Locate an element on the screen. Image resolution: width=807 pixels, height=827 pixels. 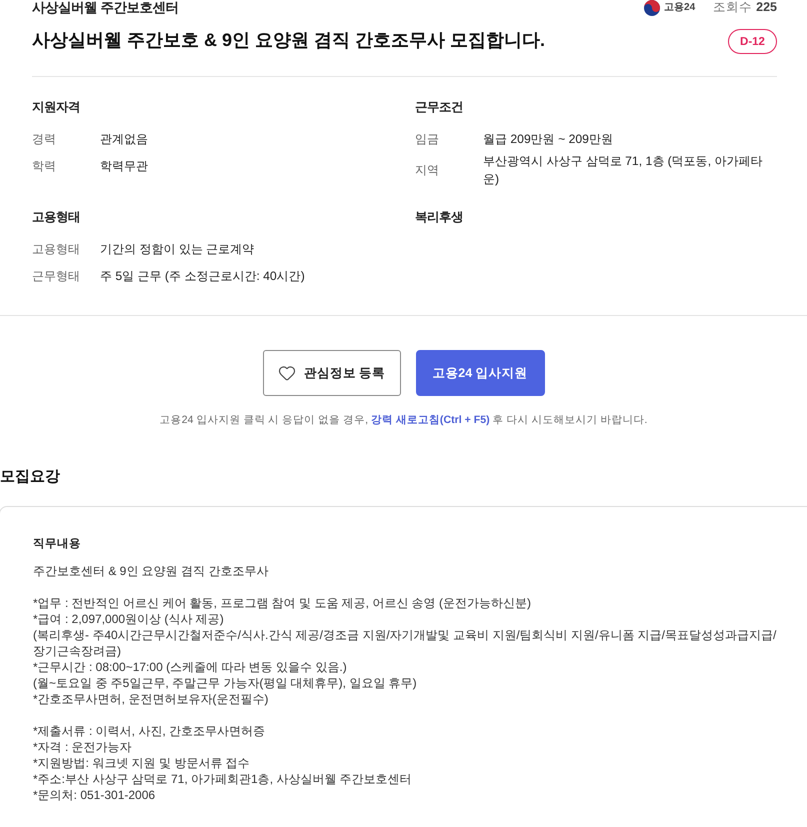
apply-button: 고용24 입사지원 is located at coordinates (480, 373).